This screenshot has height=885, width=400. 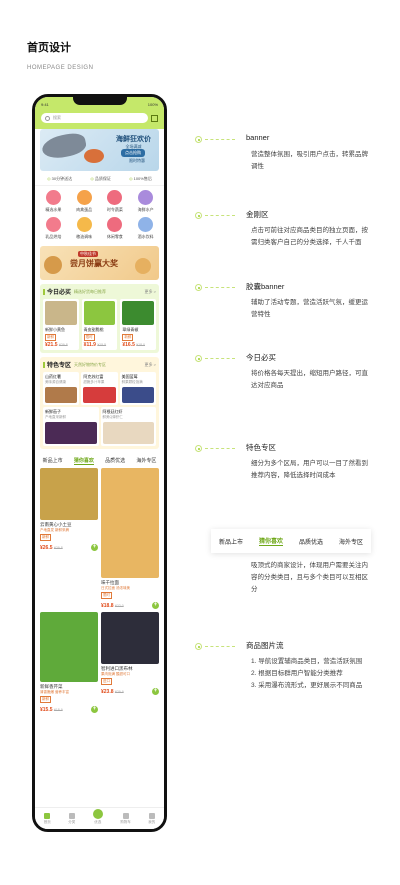 I want to click on daily-product-card: 翠绿青椒 新鲜 ¥16.5 ¥18.0, so click(x=138, y=324).